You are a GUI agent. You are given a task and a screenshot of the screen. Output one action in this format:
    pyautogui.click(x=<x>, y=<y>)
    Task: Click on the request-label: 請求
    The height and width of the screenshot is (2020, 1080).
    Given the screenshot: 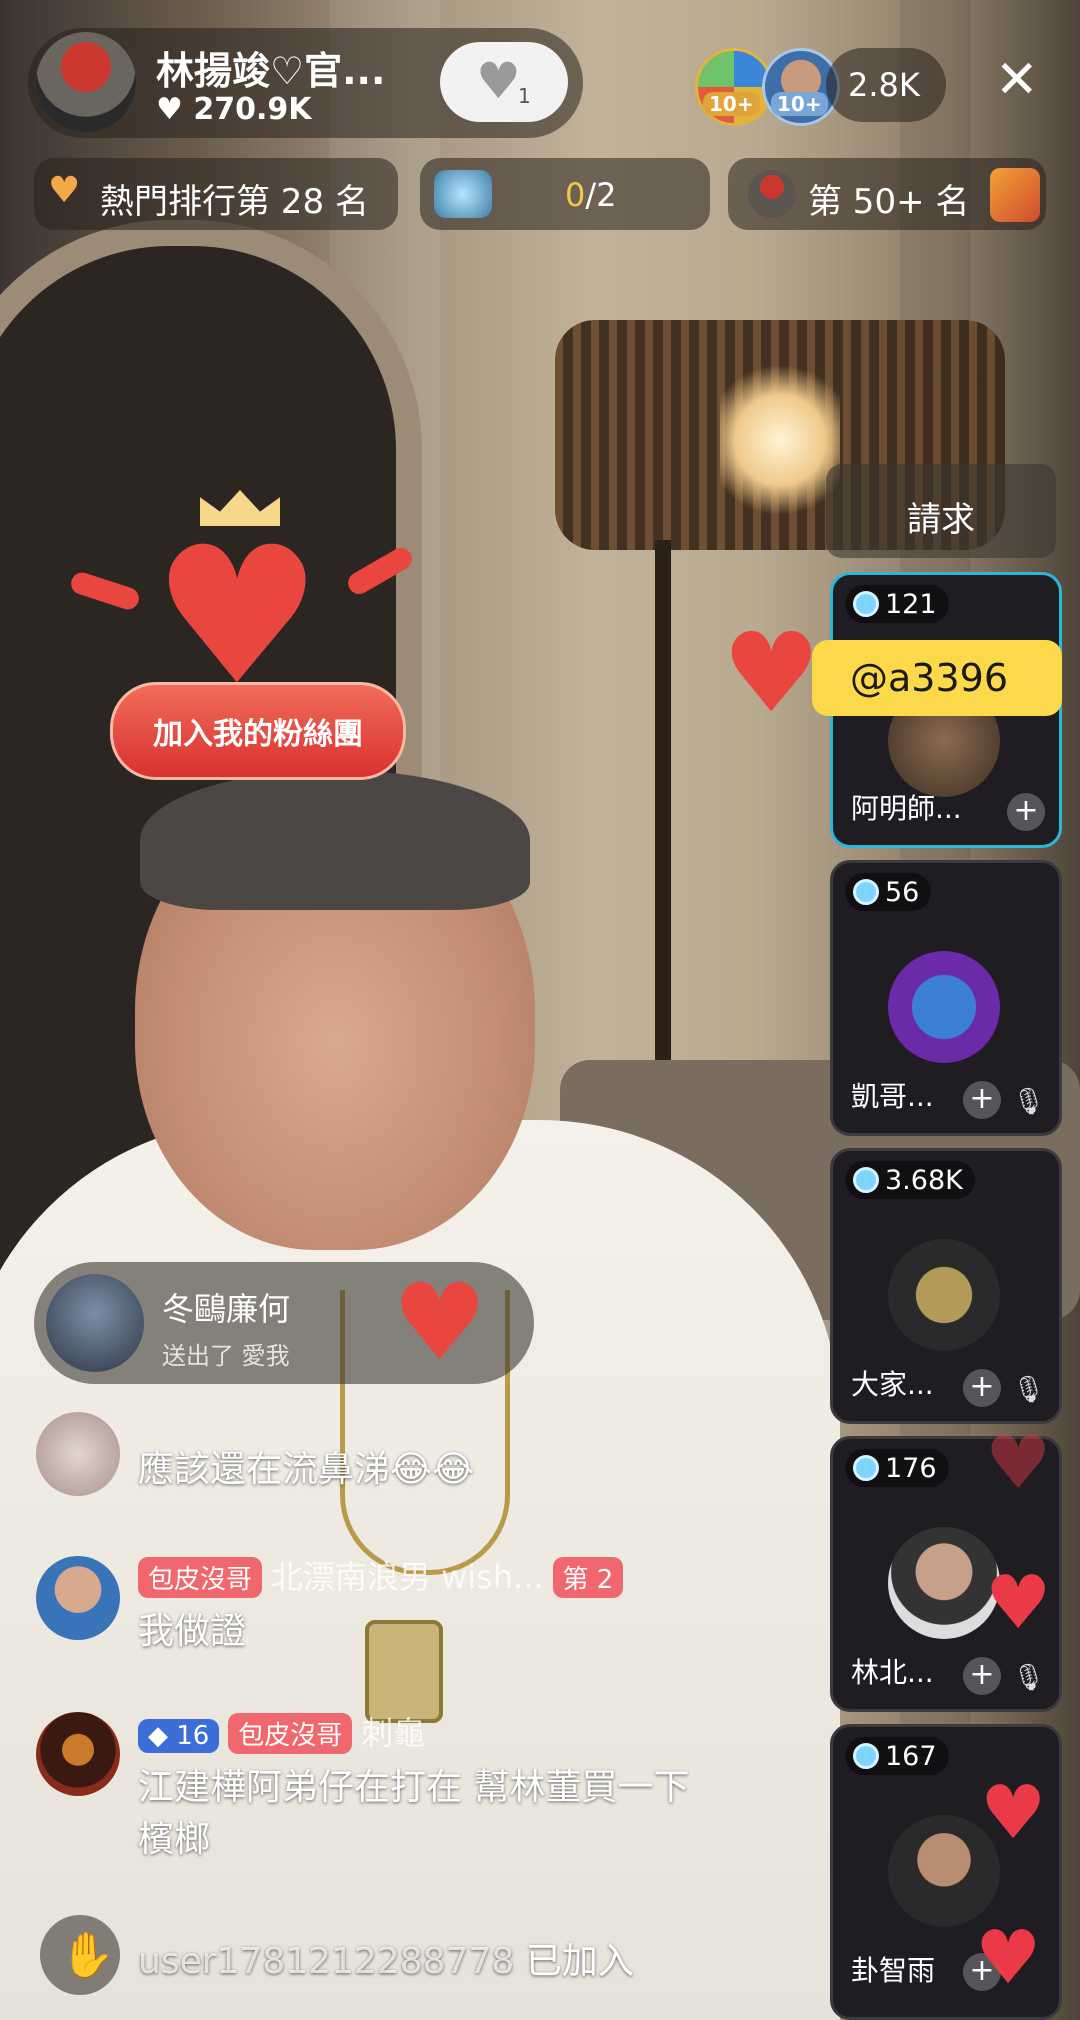 What is the action you would take?
    pyautogui.click(x=941, y=520)
    